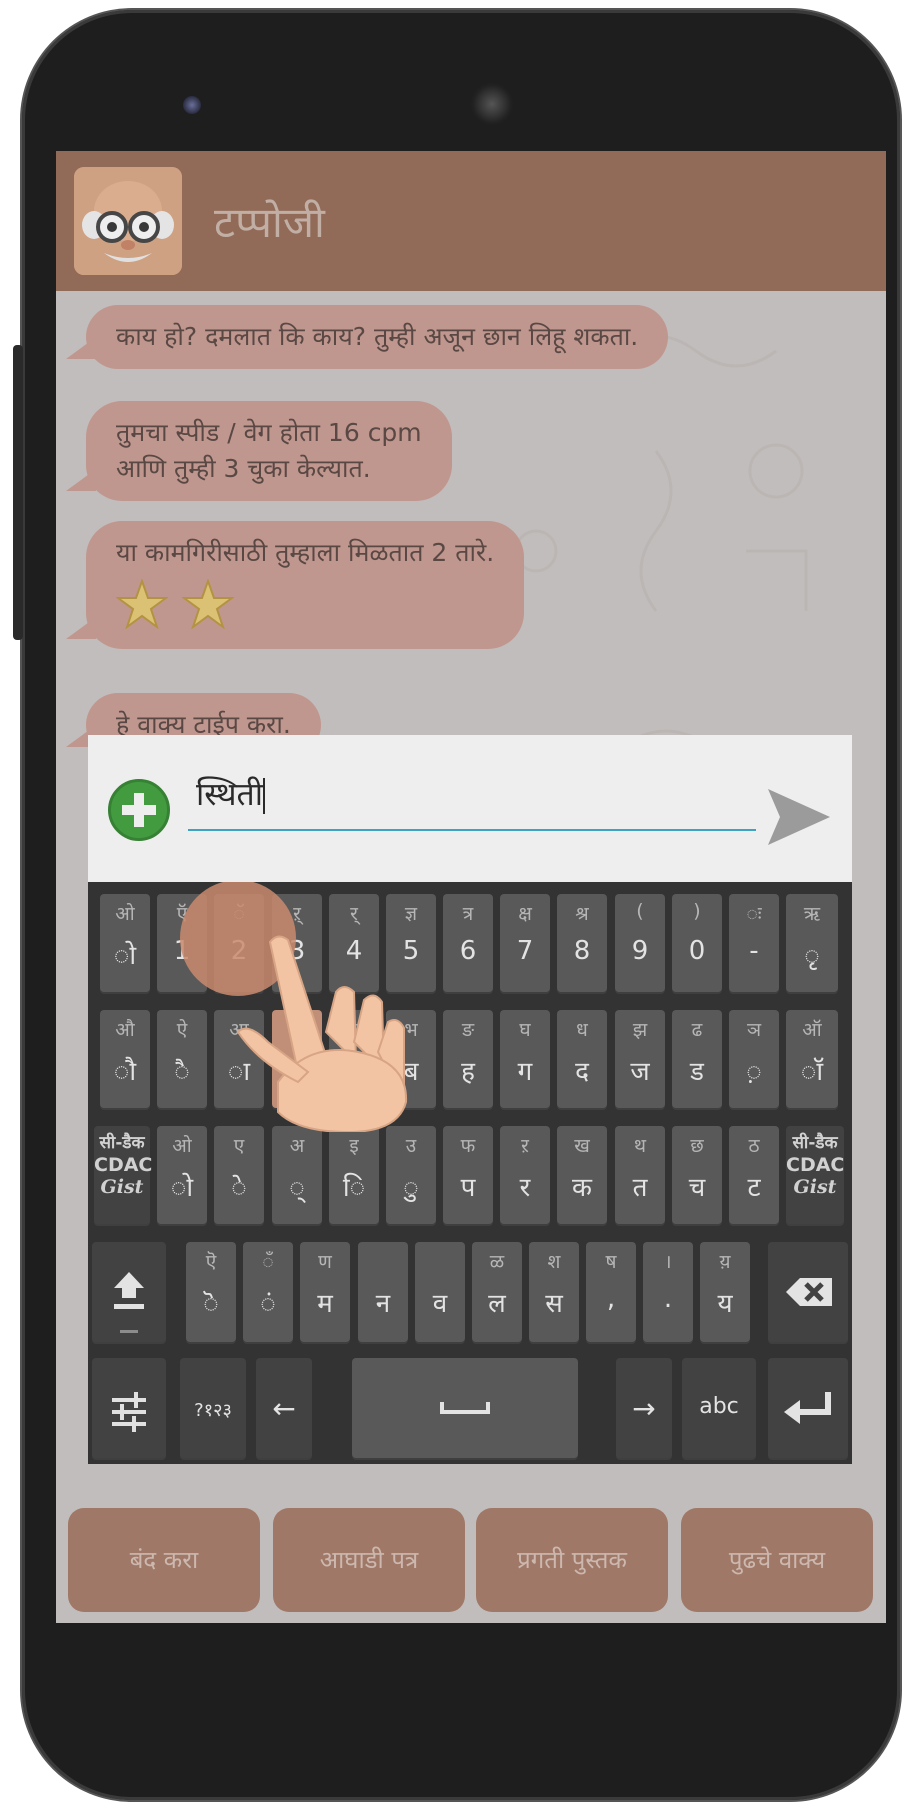 The width and height of the screenshot is (923, 1812). What do you see at coordinates (139, 810) in the screenshot?
I see `add-button` at bounding box center [139, 810].